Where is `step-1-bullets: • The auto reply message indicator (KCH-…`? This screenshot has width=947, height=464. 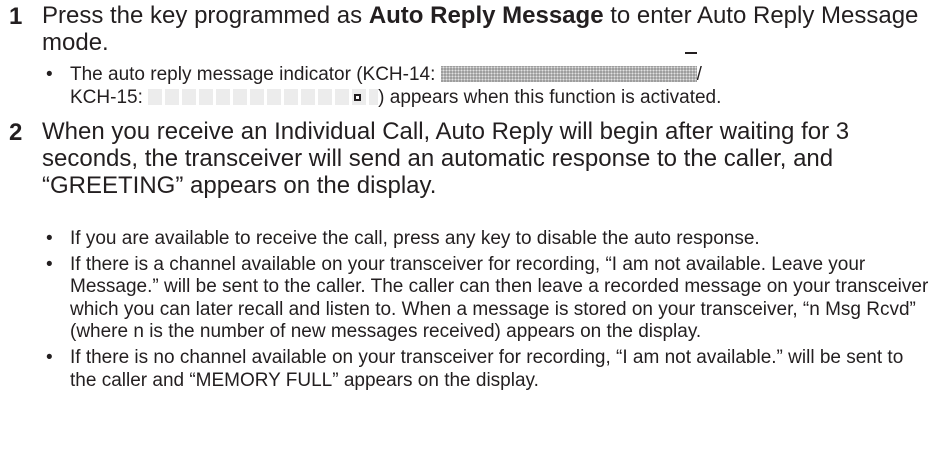 step-1-bullets: • The auto reply message indicator (KCH-… is located at coordinates (487, 82).